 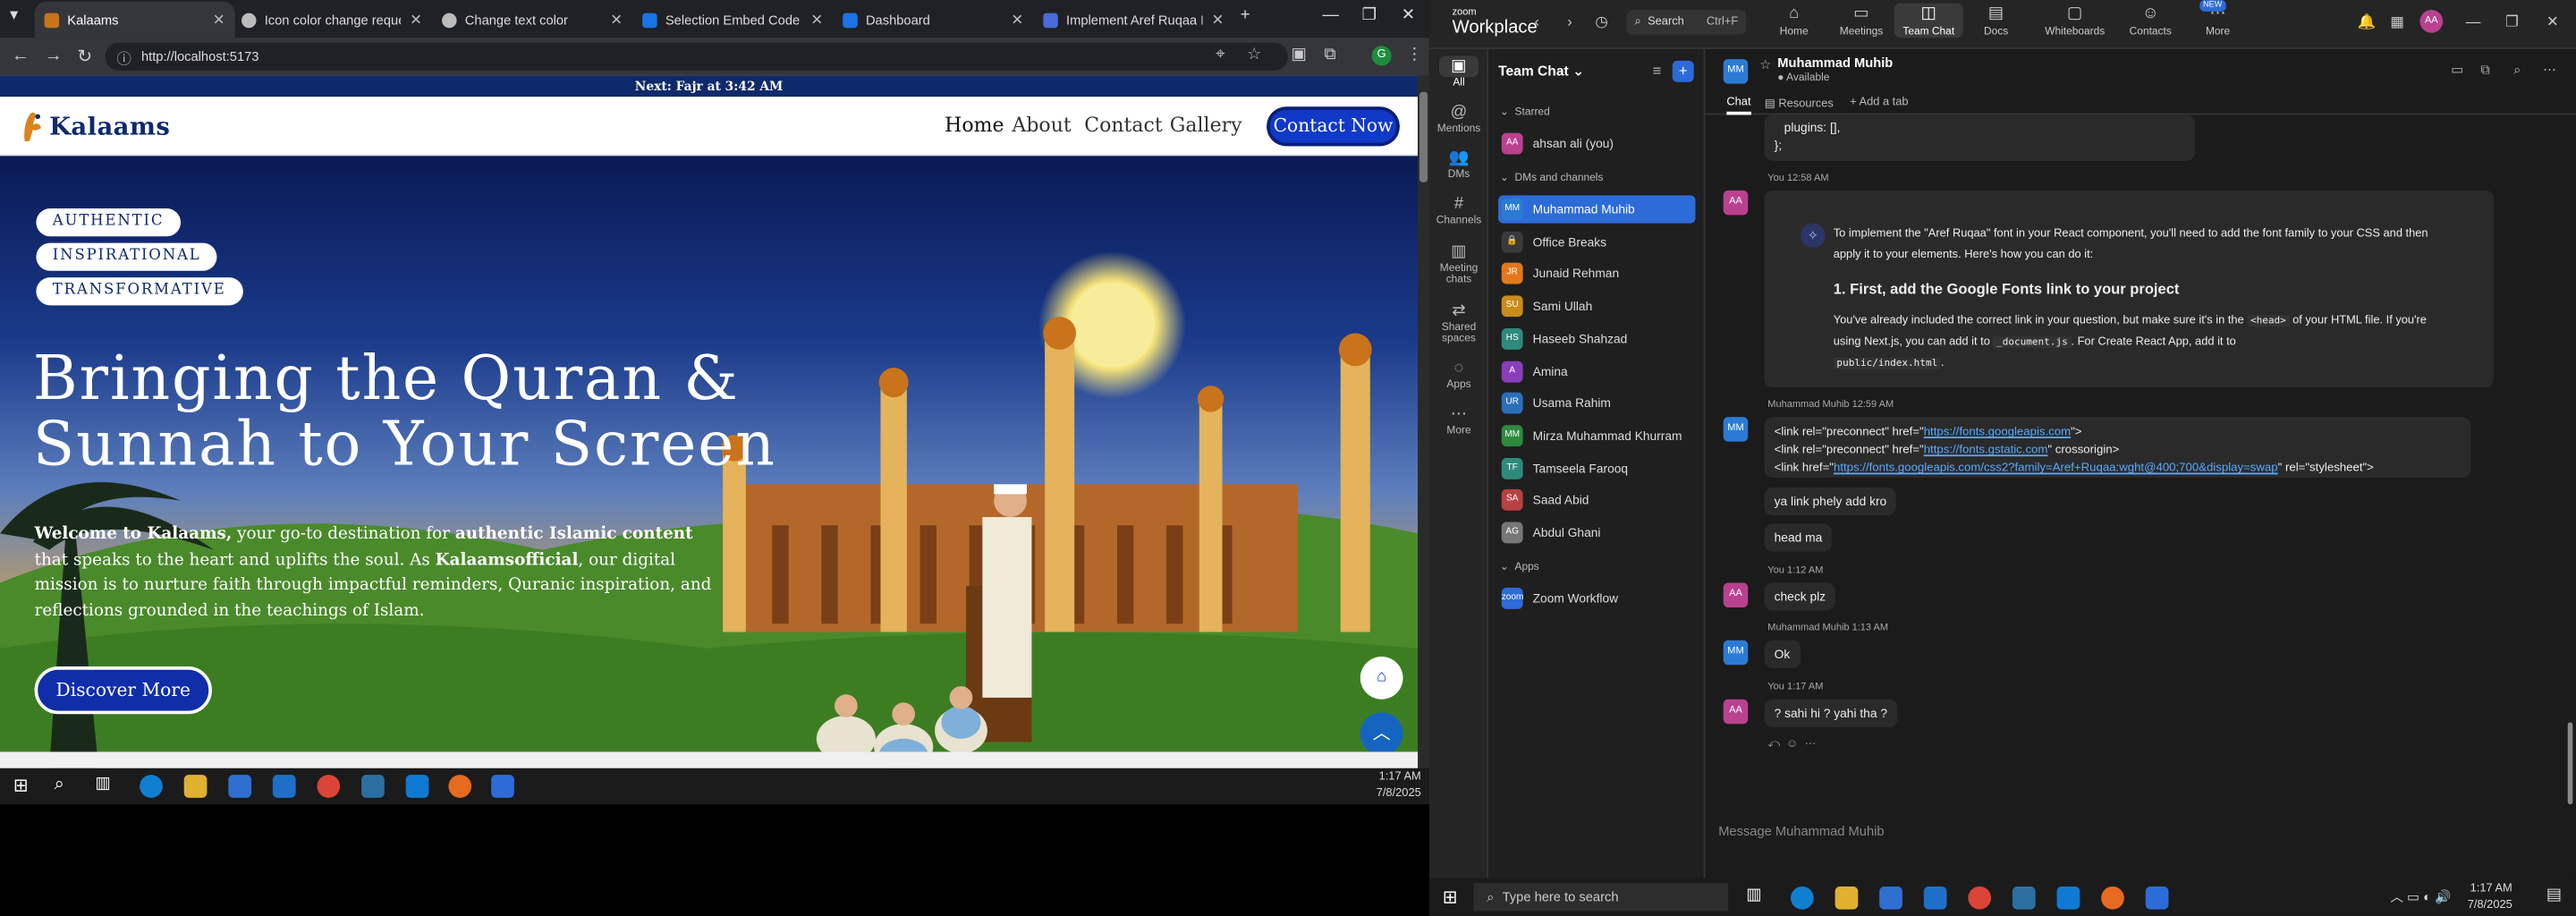 I want to click on section-dms: ⌄ DMs and channels, so click(x=1552, y=177).